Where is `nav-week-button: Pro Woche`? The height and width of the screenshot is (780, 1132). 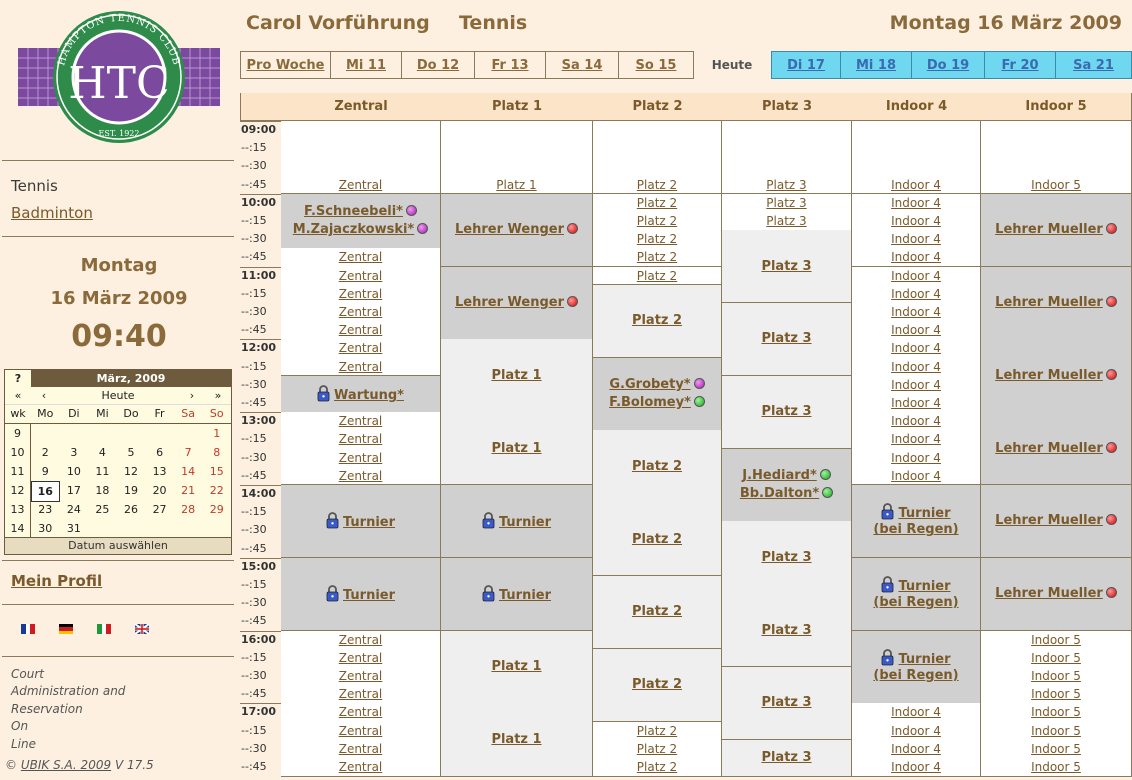 nav-week-button: Pro Woche is located at coordinates (285, 65).